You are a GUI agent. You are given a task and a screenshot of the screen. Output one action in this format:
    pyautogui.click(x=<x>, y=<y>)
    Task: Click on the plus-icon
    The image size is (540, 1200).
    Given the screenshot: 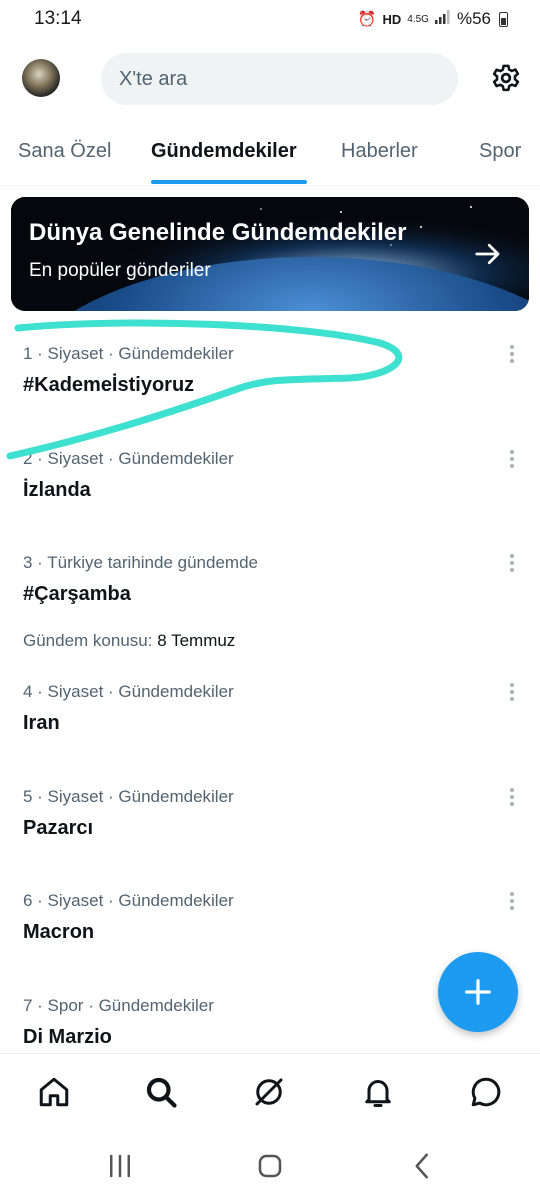 What is the action you would take?
    pyautogui.click(x=478, y=992)
    